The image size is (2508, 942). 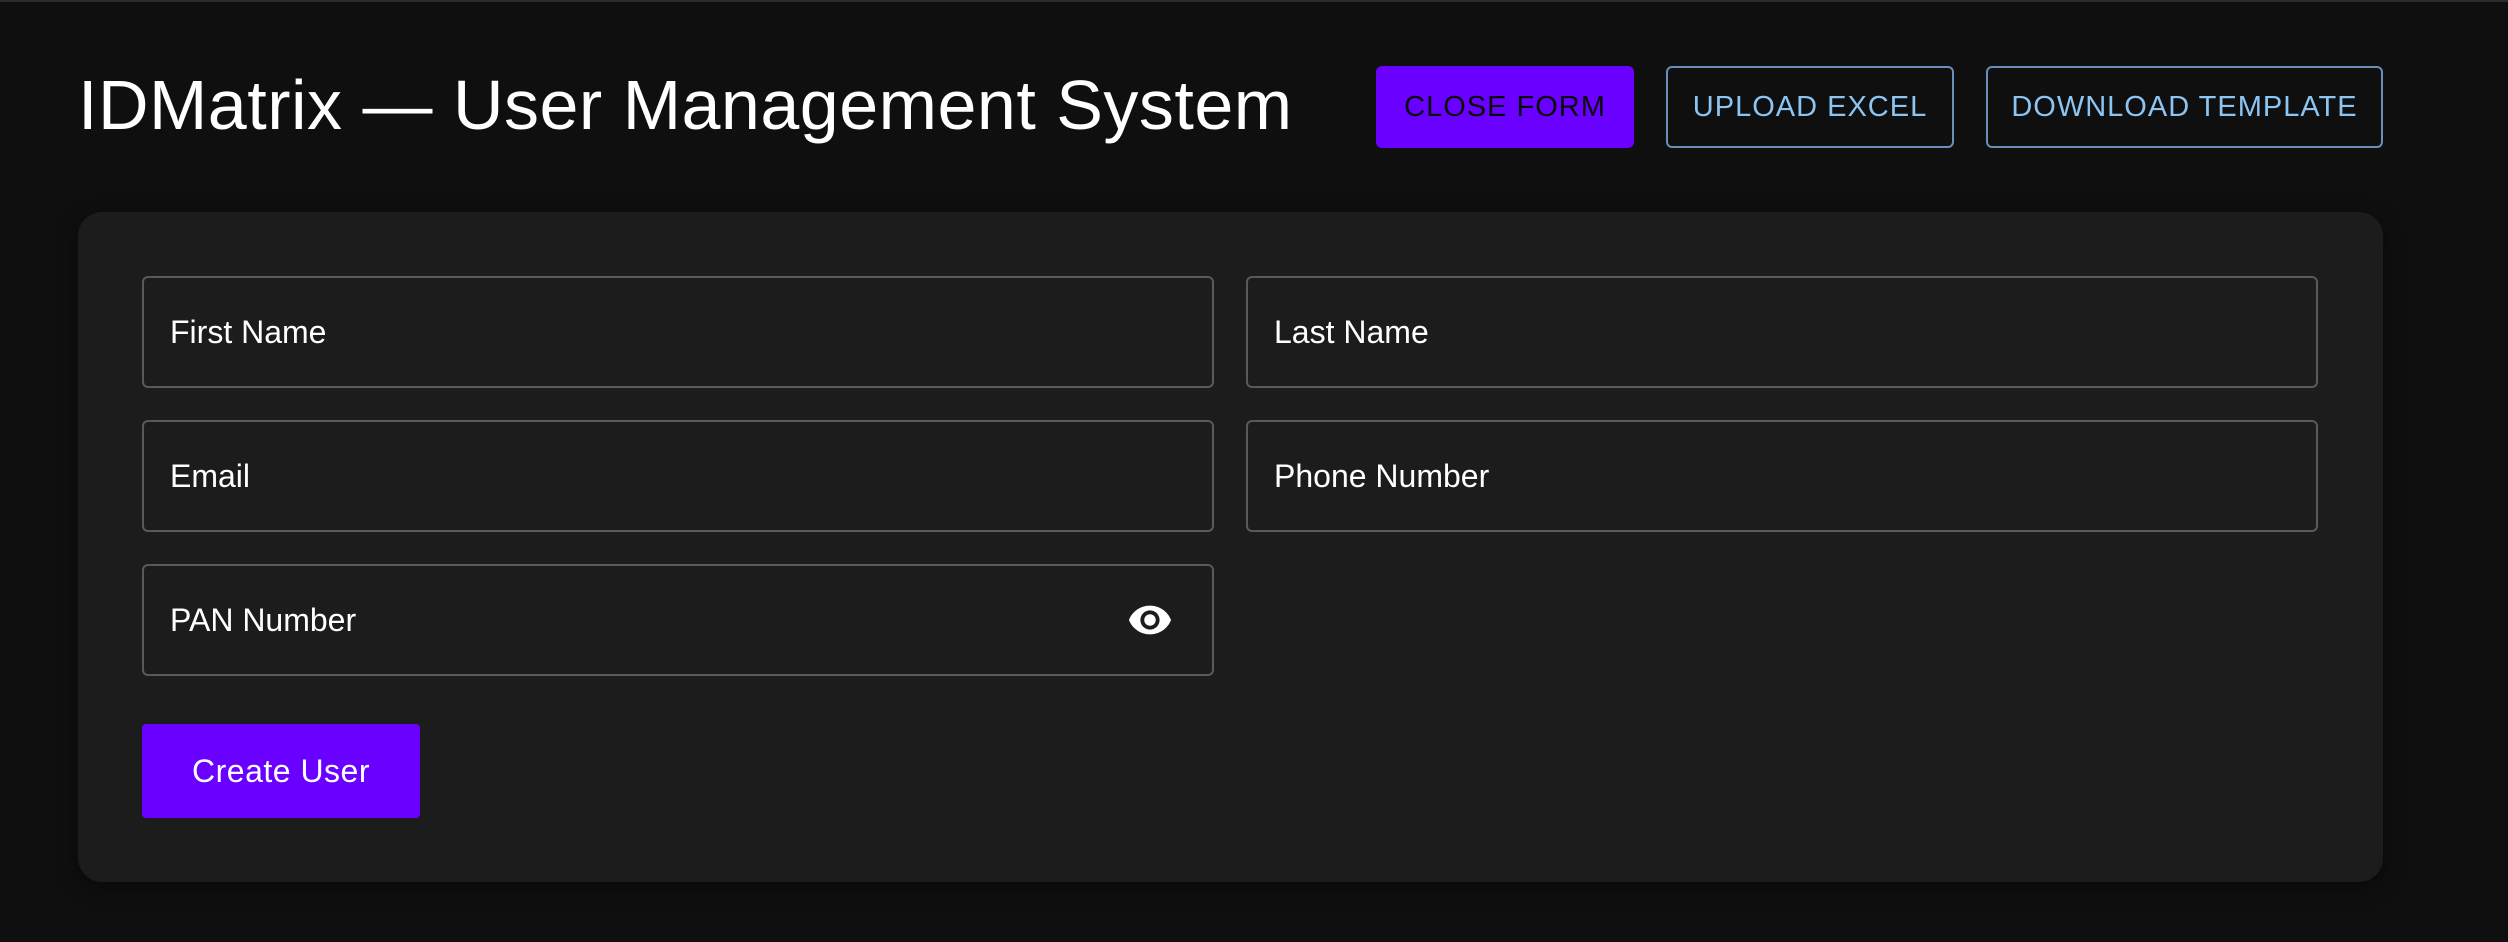 I want to click on pan-number-input, so click(x=678, y=620).